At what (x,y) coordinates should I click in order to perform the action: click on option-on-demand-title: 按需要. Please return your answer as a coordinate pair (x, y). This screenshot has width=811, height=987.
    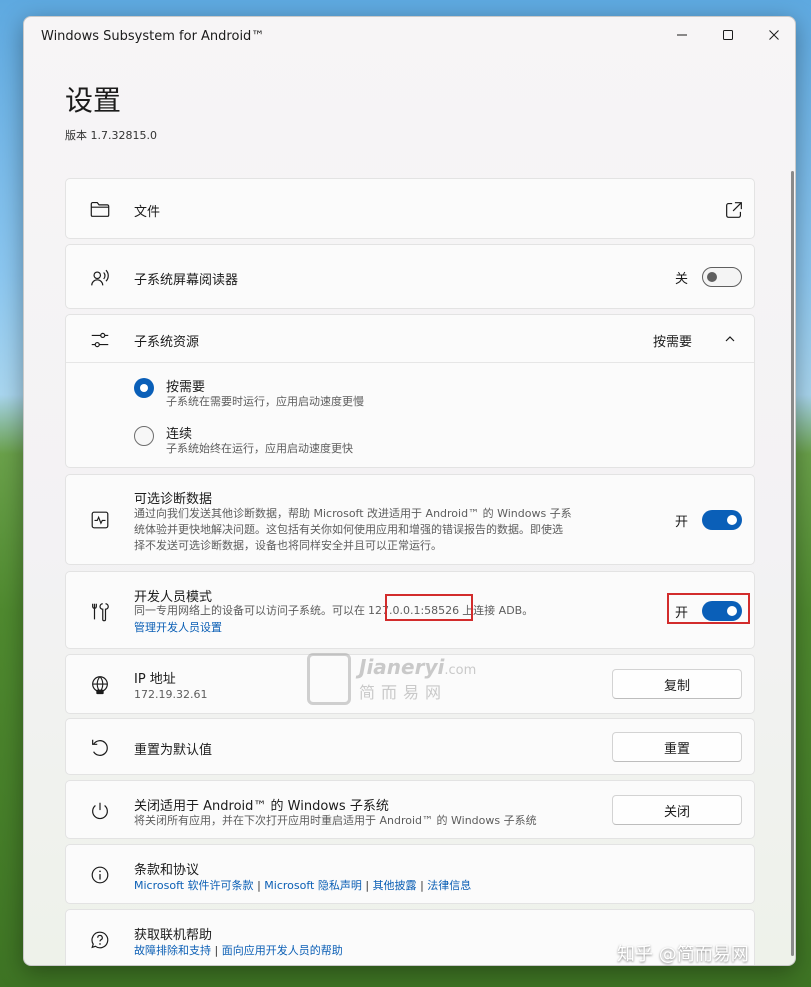
    Looking at the image, I should click on (186, 387).